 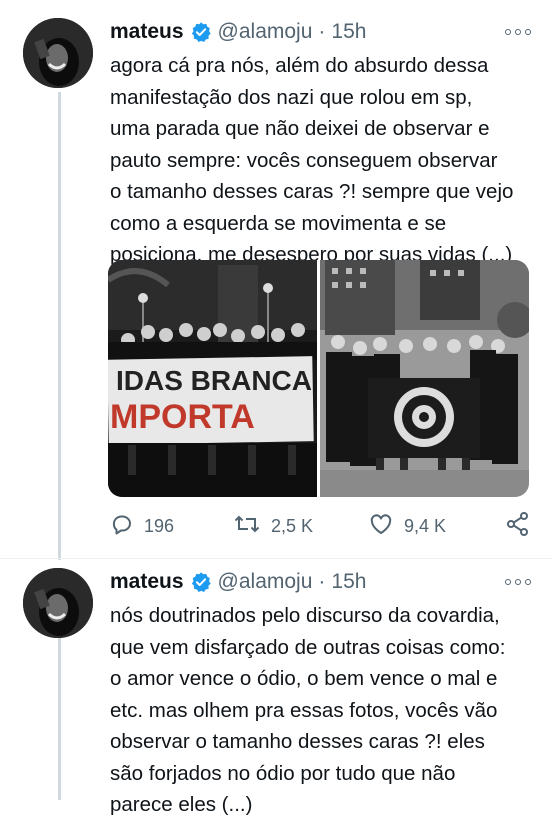 What do you see at coordinates (300, 128) in the screenshot?
I see `tweet-text-line: uma parada que não deixei de observar e` at bounding box center [300, 128].